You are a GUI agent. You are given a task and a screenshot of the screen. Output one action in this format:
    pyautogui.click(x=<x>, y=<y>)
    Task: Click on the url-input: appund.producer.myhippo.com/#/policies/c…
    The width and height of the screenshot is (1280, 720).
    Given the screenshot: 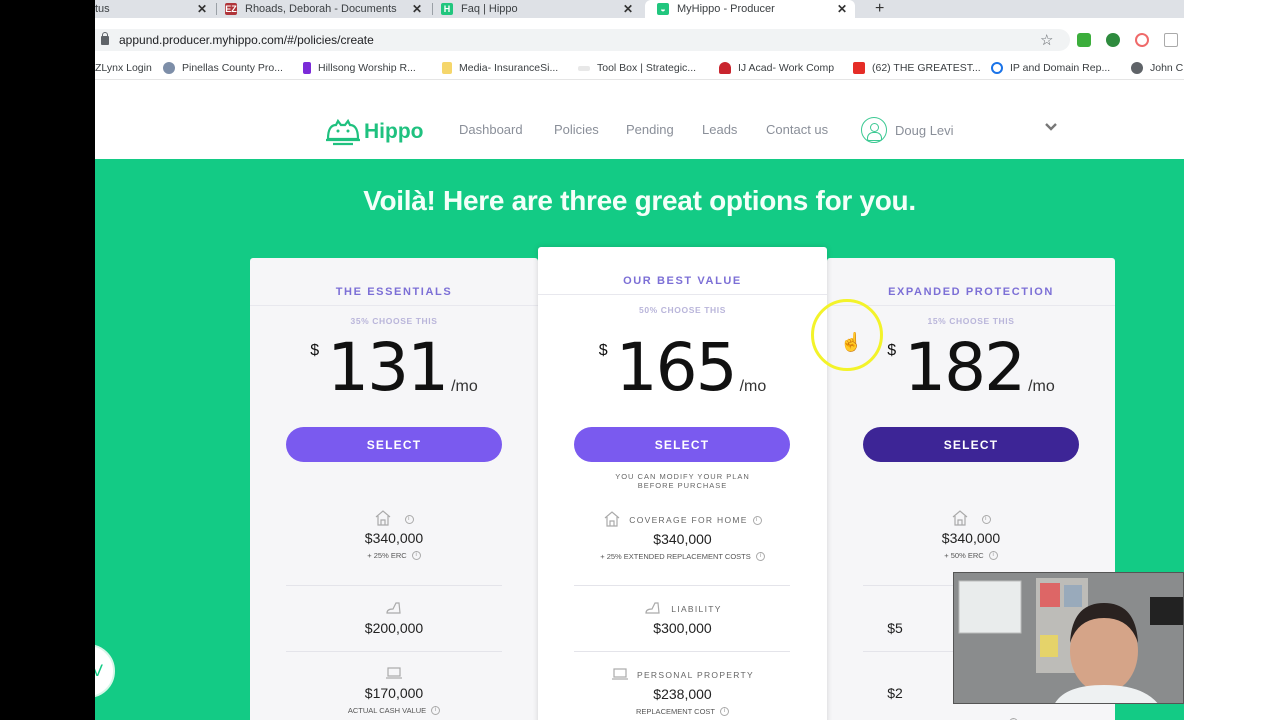 What is the action you would take?
    pyautogui.click(x=582, y=40)
    